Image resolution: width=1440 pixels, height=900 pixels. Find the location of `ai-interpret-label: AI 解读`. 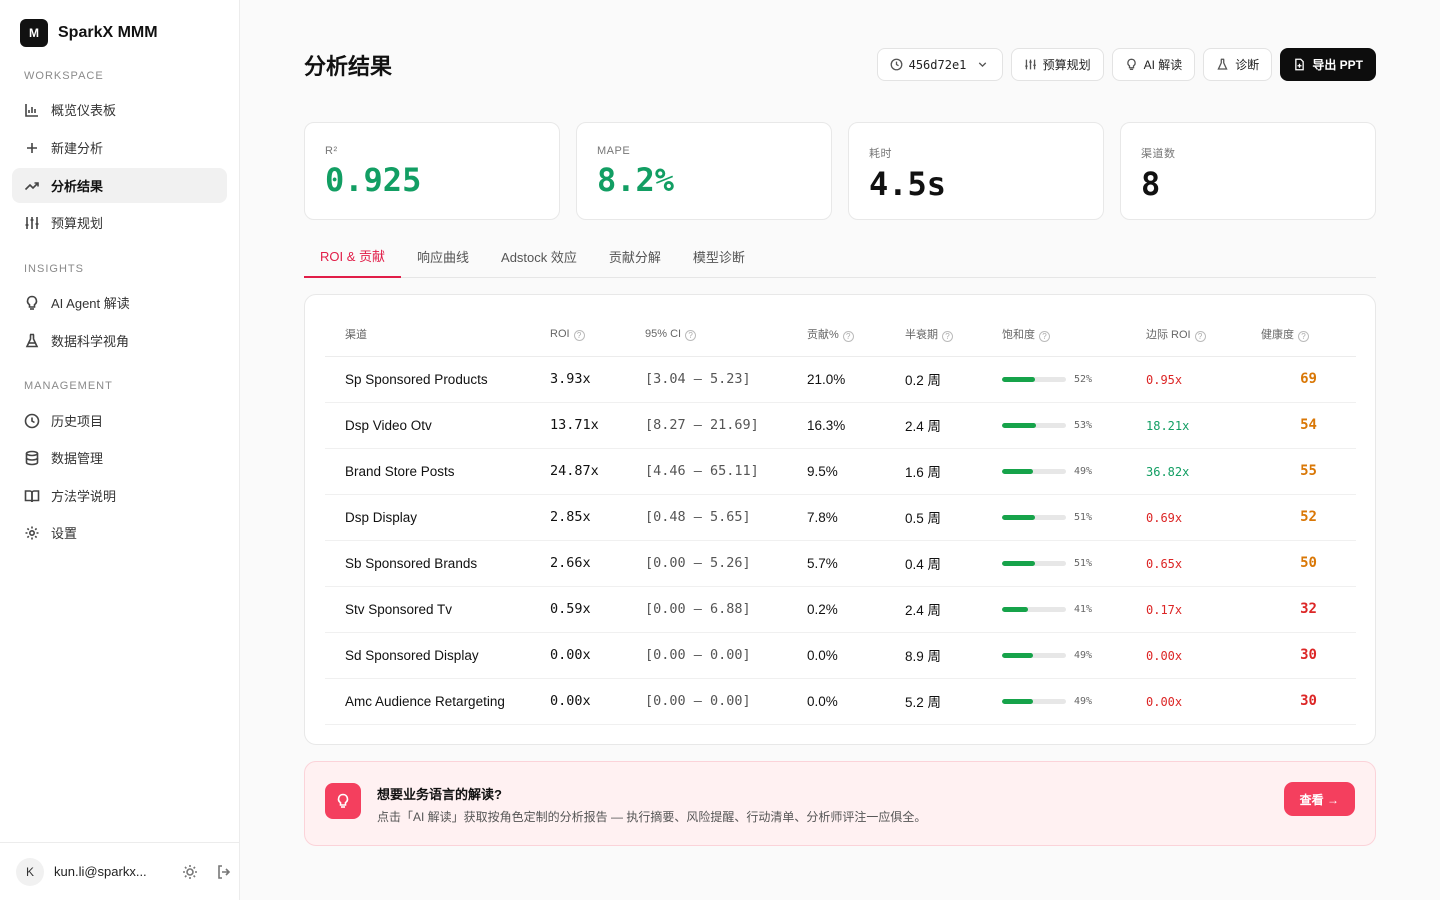

ai-interpret-label: AI 解读 is located at coordinates (1163, 65).